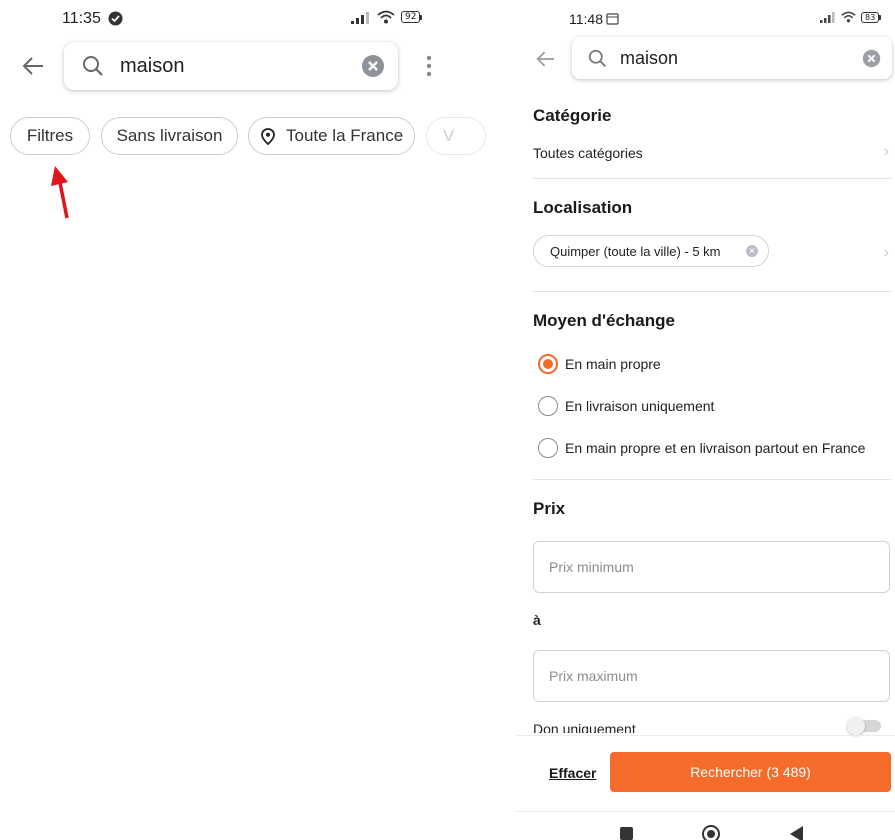 Image resolution: width=895 pixels, height=840 pixels. I want to click on remove-location-icon: ✕, so click(752, 251).